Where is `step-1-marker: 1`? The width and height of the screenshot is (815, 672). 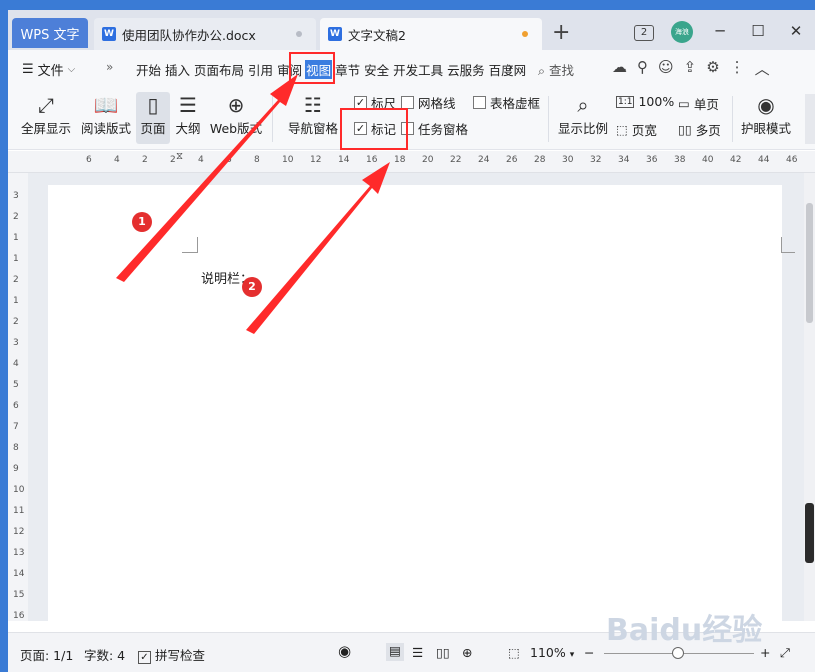
step-1-marker: 1 is located at coordinates (142, 222).